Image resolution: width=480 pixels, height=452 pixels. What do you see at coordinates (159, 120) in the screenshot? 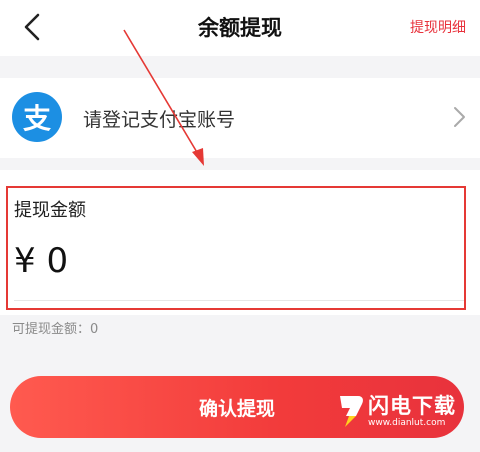
I see `alipay-account-label: 请登记支付宝账号` at bounding box center [159, 120].